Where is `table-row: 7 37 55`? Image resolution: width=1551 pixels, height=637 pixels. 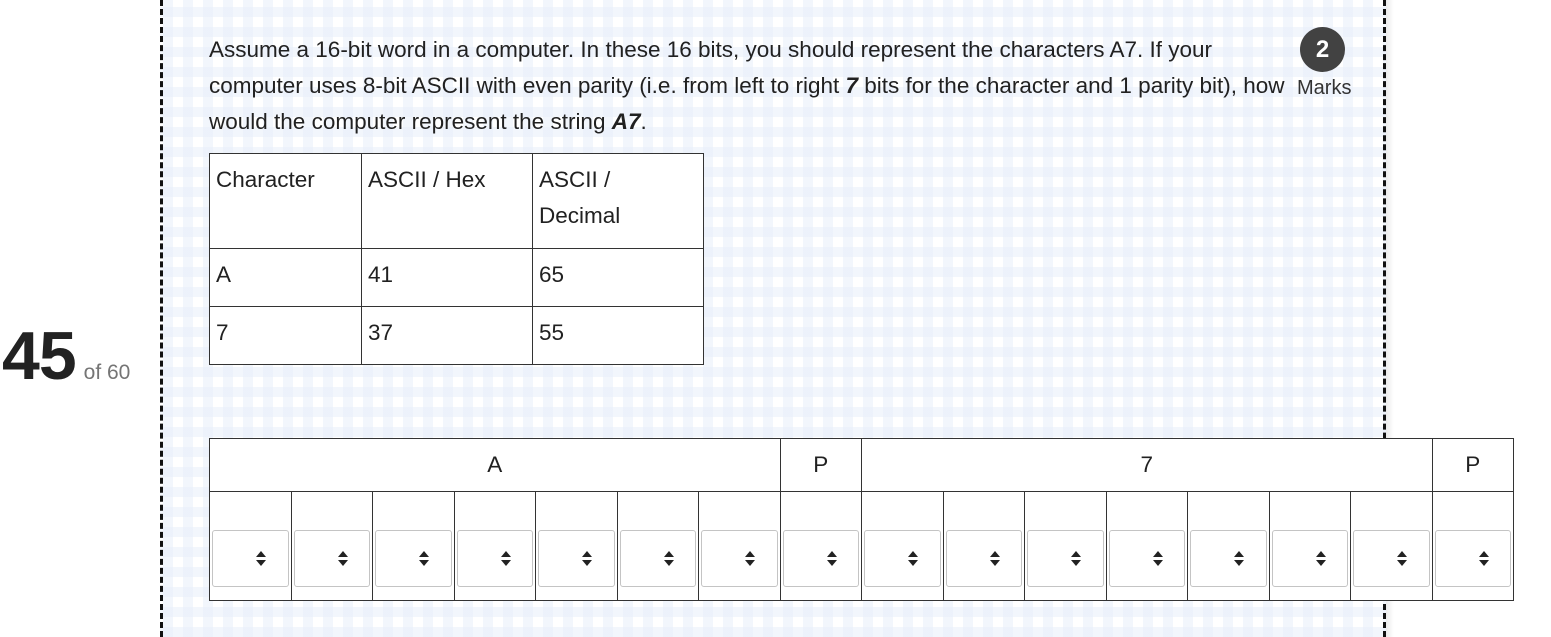 table-row: 7 37 55 is located at coordinates (456, 335).